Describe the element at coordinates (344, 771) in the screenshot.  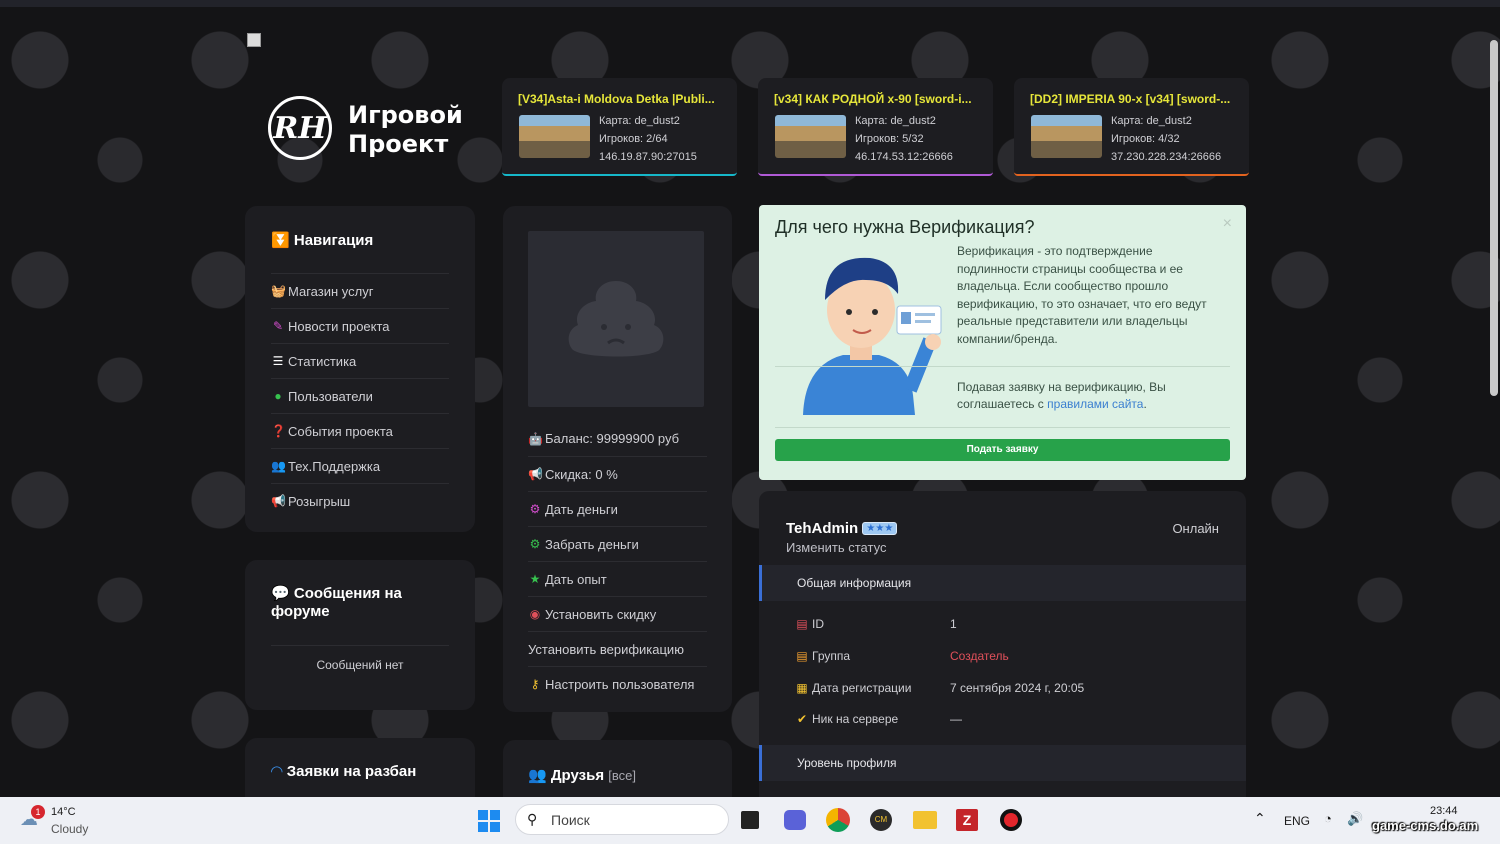
I see `unban-requests-title: ◠ Заявки на разбан` at that location.